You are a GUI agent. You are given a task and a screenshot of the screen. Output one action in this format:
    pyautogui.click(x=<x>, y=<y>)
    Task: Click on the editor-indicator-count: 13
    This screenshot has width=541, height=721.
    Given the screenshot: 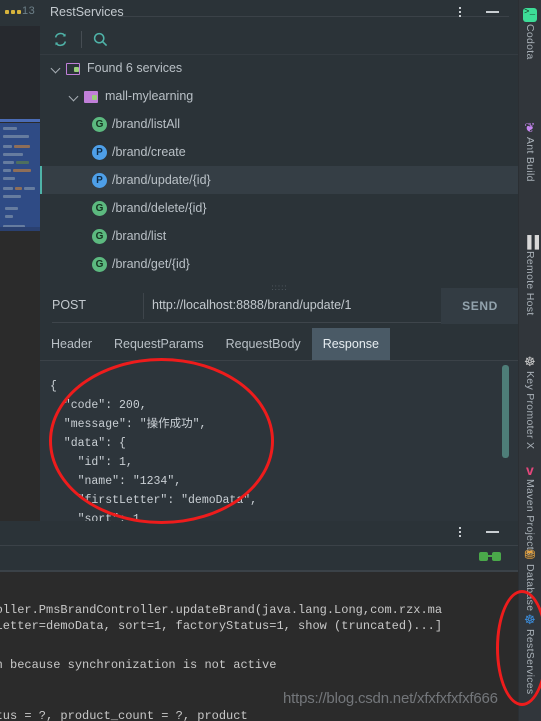 What is the action you would take?
    pyautogui.click(x=29, y=11)
    